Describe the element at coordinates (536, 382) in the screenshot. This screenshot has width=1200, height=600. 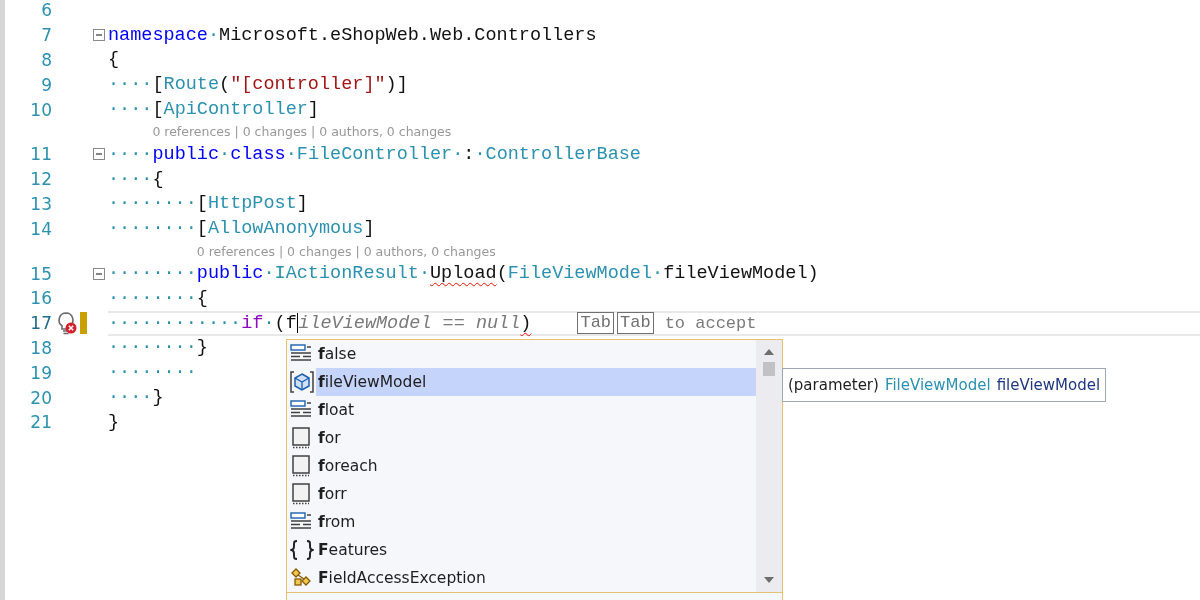
I see `completion-item: fileViewModel` at that location.